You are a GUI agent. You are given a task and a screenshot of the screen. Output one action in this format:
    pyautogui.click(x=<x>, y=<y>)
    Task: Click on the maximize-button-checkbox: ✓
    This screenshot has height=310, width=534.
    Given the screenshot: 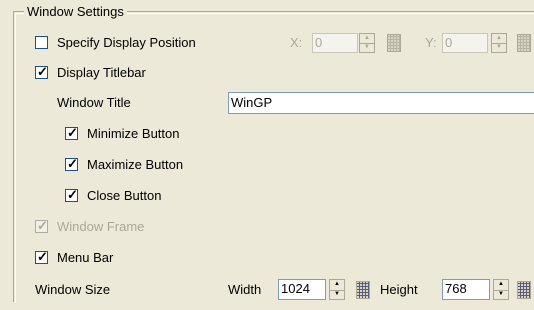 What is the action you would take?
    pyautogui.click(x=71, y=163)
    